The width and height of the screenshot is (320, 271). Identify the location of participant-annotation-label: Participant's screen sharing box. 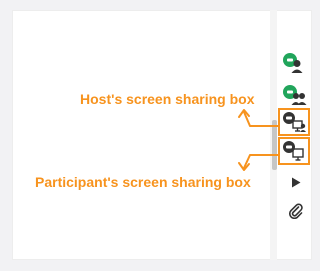
(143, 182).